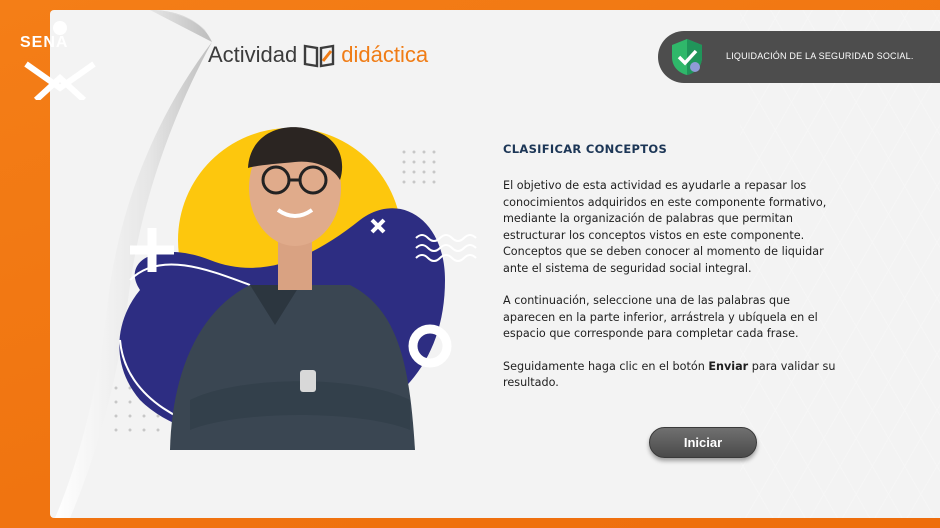 The image size is (940, 528). What do you see at coordinates (385, 54) in the screenshot?
I see `title-part-2: didáctica` at bounding box center [385, 54].